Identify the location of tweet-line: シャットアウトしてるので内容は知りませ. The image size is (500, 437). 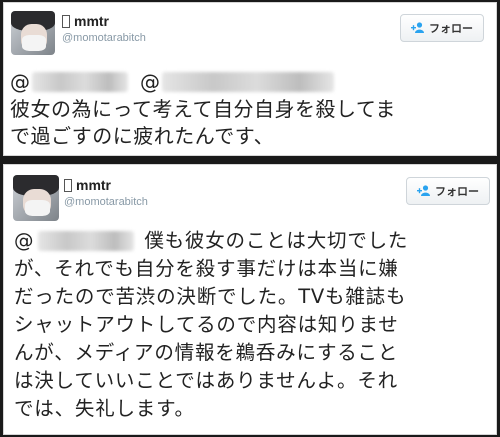
(206, 324).